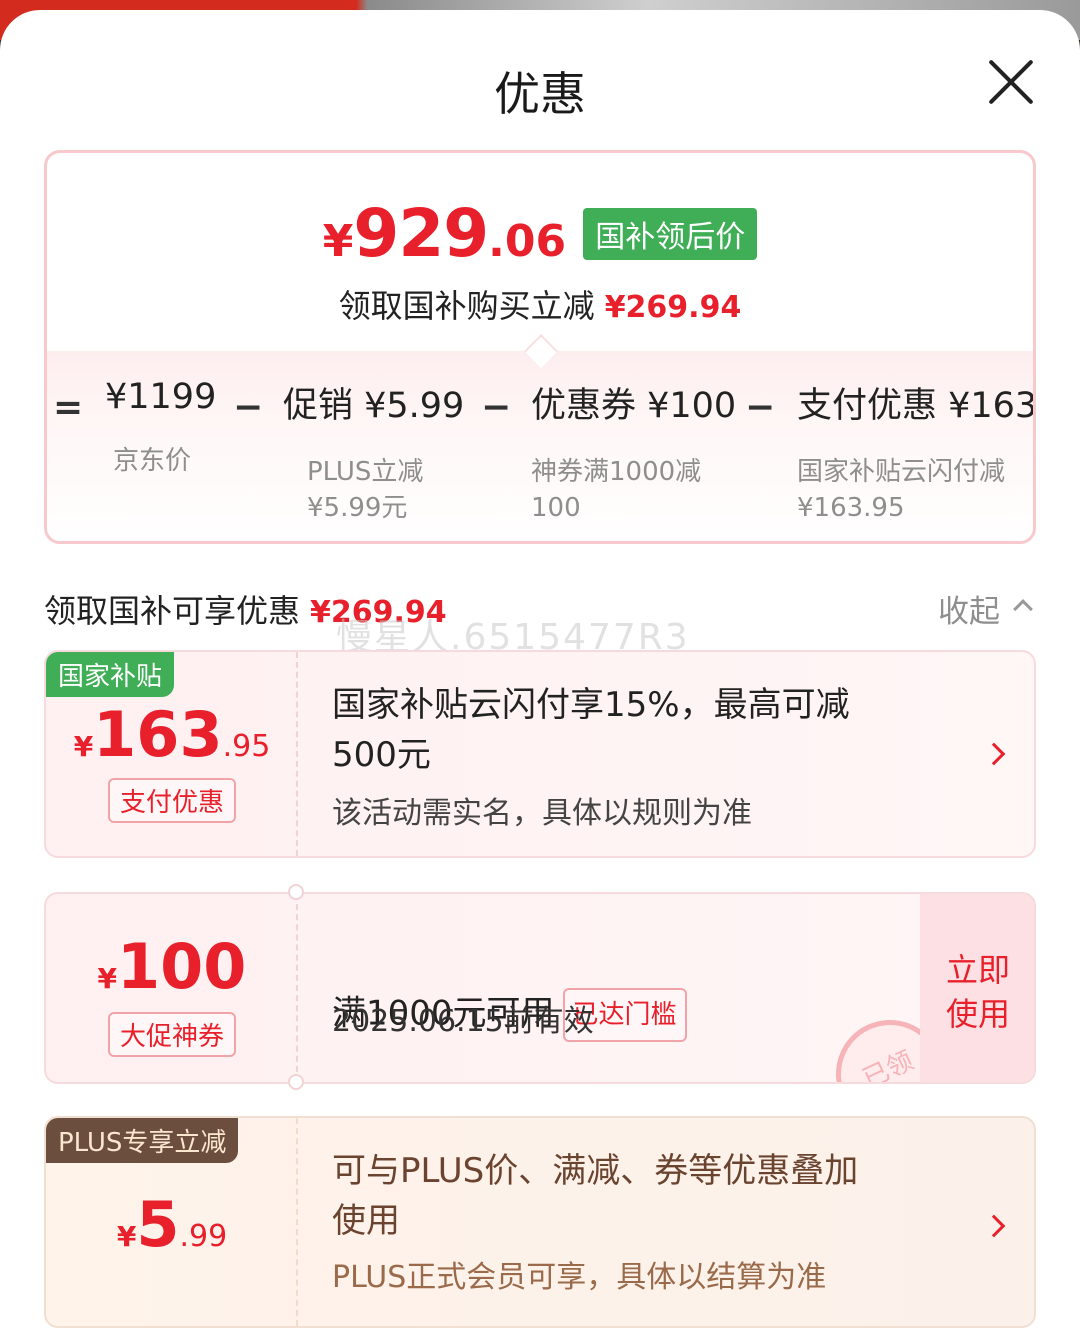  Describe the element at coordinates (172, 734) in the screenshot. I see `coupon-amount: ¥163.95` at that location.